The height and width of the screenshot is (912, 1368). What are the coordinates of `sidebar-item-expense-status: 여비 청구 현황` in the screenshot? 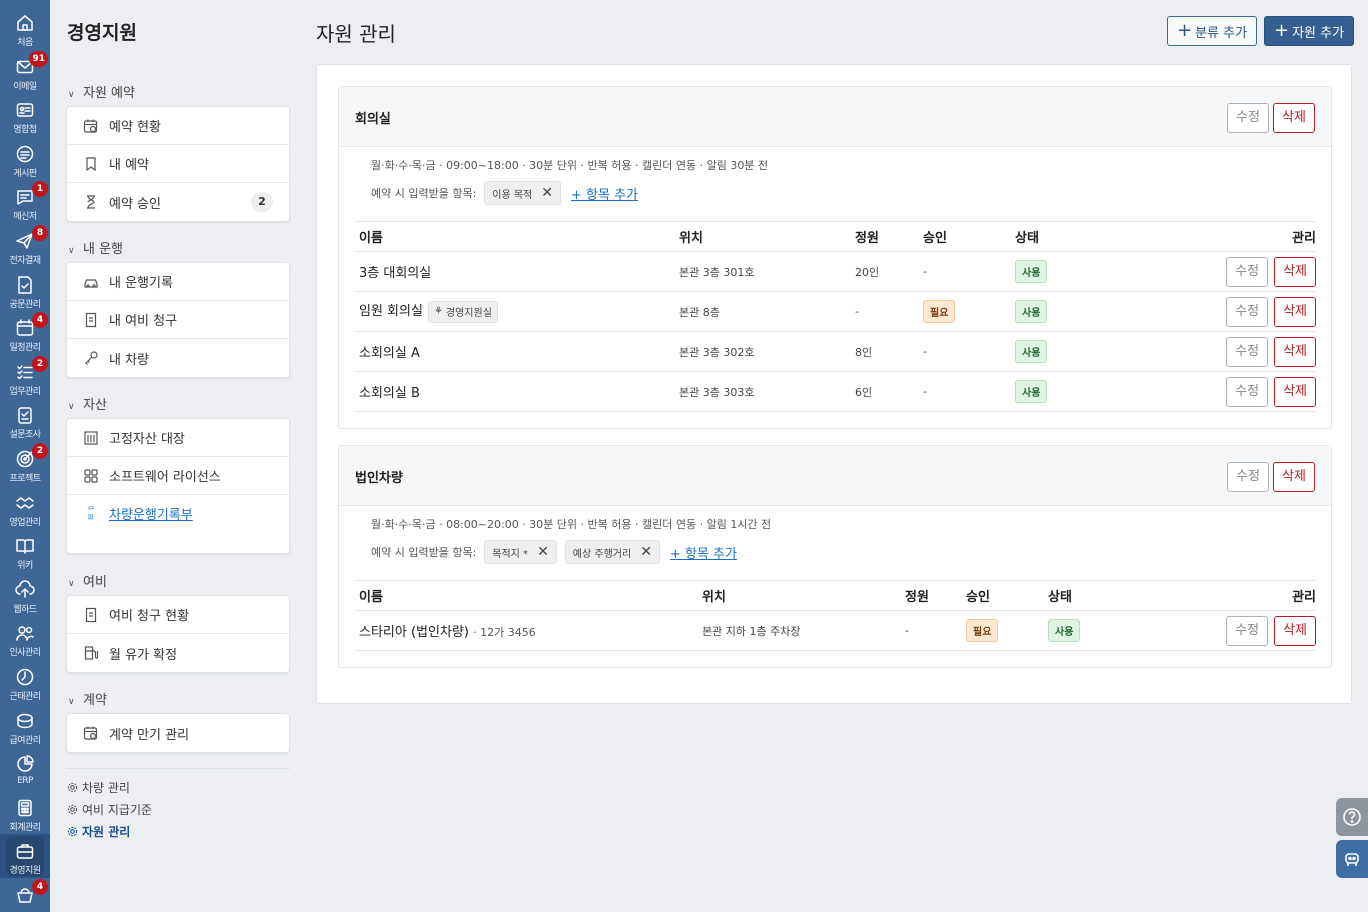 It's located at (178, 615).